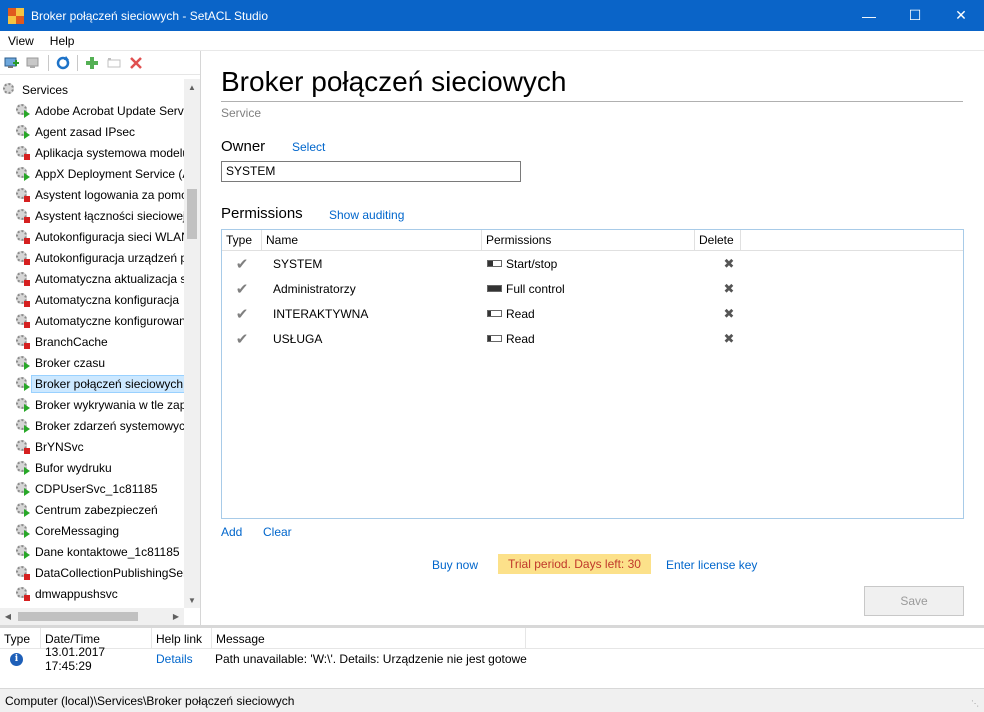 This screenshot has width=984, height=712. What do you see at coordinates (192, 214) in the screenshot?
I see `scroll-thumb` at bounding box center [192, 214].